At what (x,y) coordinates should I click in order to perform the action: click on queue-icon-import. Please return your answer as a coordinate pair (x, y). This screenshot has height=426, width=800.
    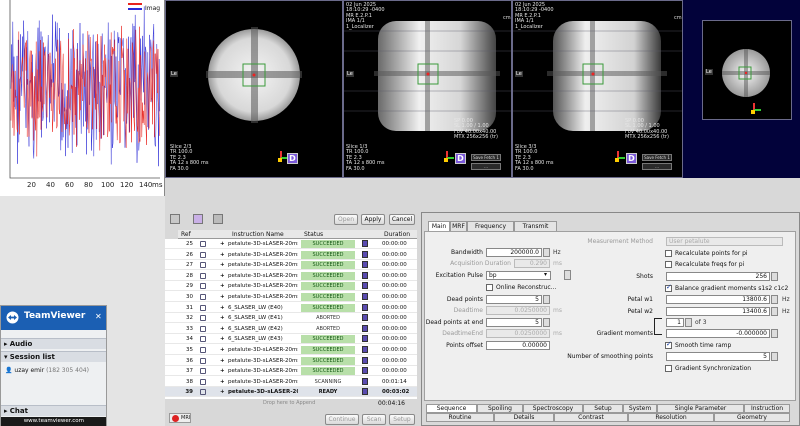
    Looking at the image, I should click on (198, 219).